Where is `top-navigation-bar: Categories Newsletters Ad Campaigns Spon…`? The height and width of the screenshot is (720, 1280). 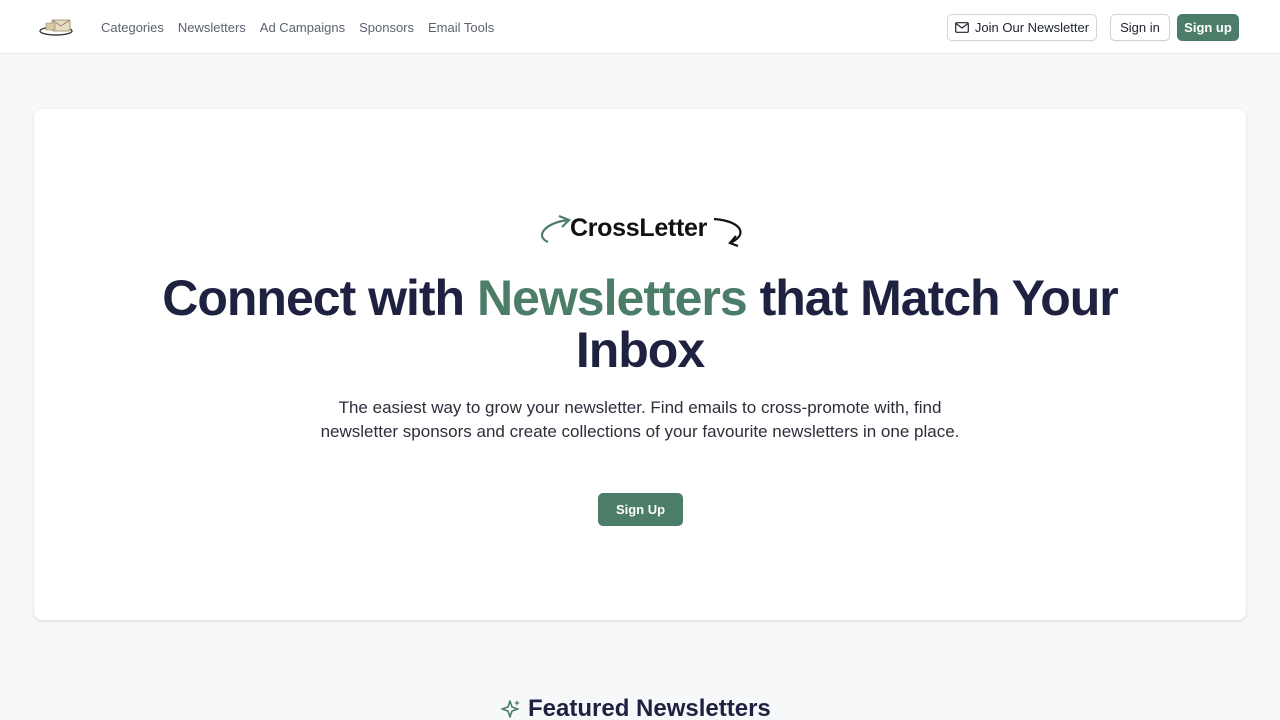
top-navigation-bar: Categories Newsletters Ad Campaigns Spon… is located at coordinates (640, 27).